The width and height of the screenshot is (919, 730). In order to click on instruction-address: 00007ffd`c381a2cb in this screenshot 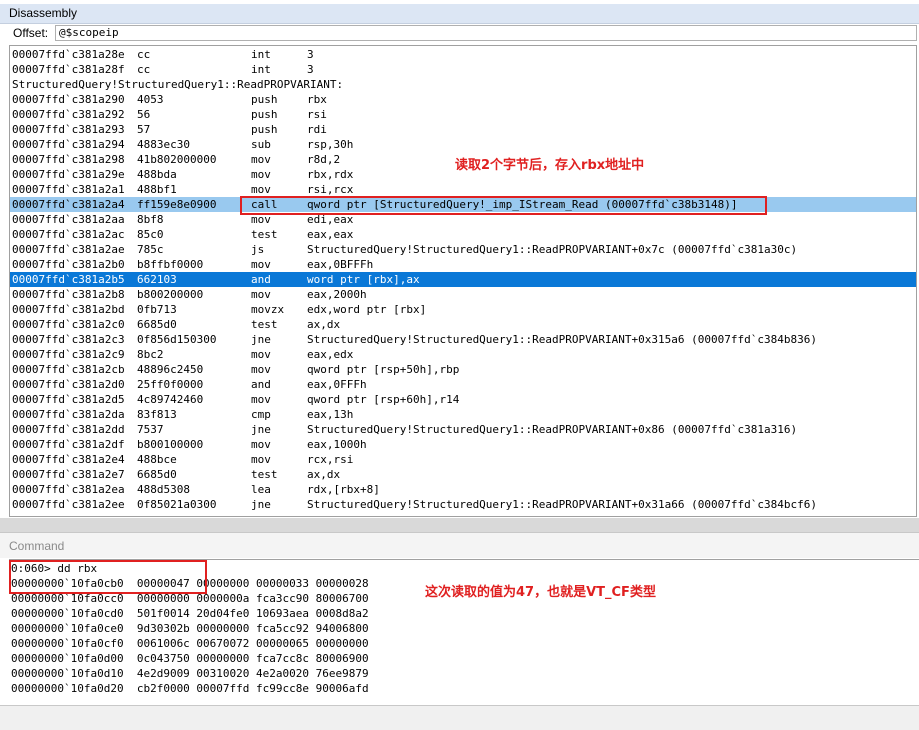, I will do `click(68, 369)`.